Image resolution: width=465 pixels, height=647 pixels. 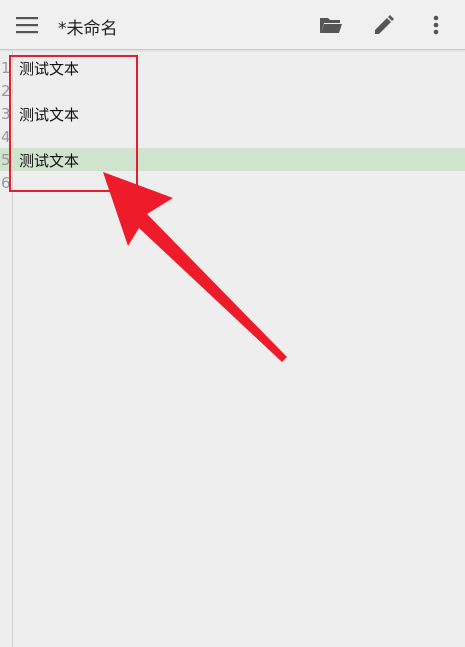 I want to click on menu-button, so click(x=27, y=25).